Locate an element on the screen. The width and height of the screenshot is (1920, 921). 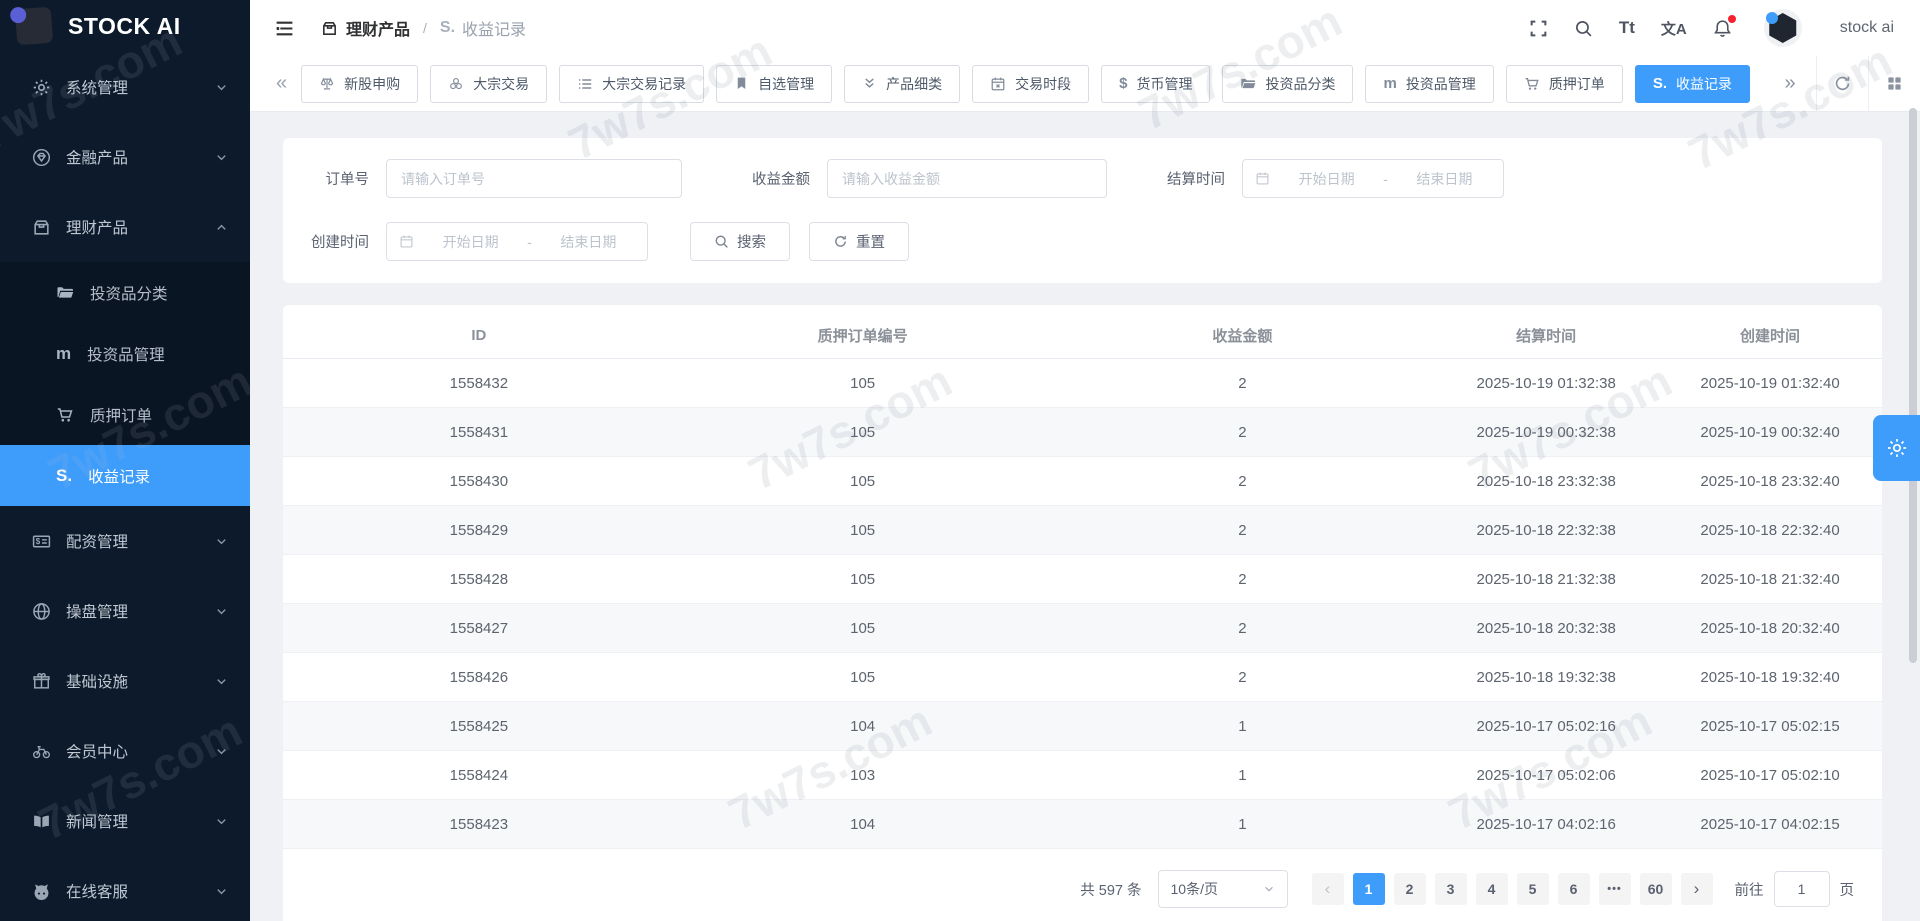
sidebar-item-label: 基础设施 is located at coordinates (97, 682).